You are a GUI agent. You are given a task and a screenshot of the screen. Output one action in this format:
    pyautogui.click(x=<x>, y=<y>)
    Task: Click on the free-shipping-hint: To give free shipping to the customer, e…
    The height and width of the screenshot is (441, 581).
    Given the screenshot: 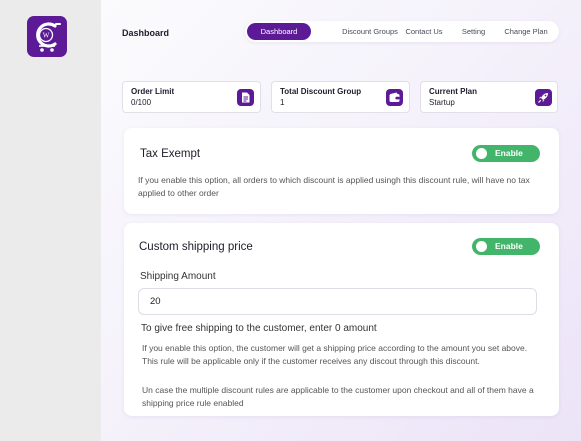 What is the action you would take?
    pyautogui.click(x=259, y=328)
    